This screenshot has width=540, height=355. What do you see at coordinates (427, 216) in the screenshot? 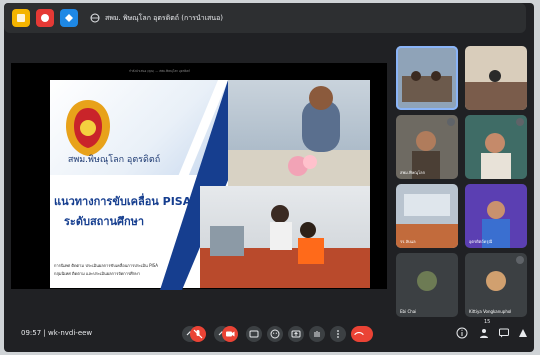
I see `participant-tile: รร.ลับแล` at bounding box center [427, 216].